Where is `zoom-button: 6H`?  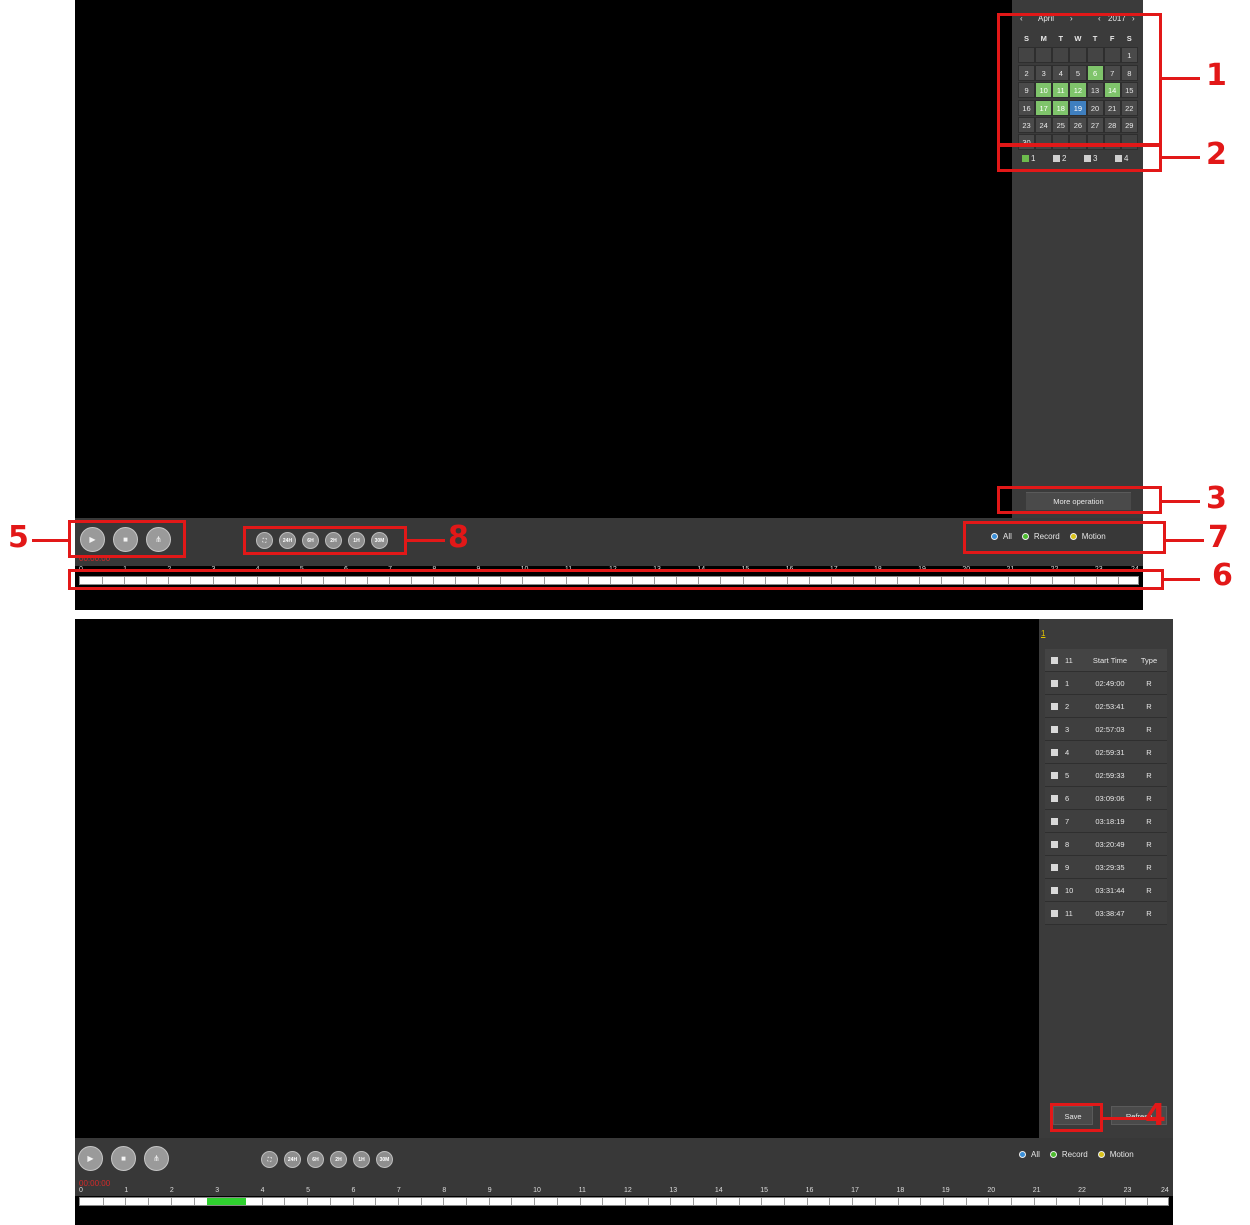
zoom-button: 6H is located at coordinates (315, 1159).